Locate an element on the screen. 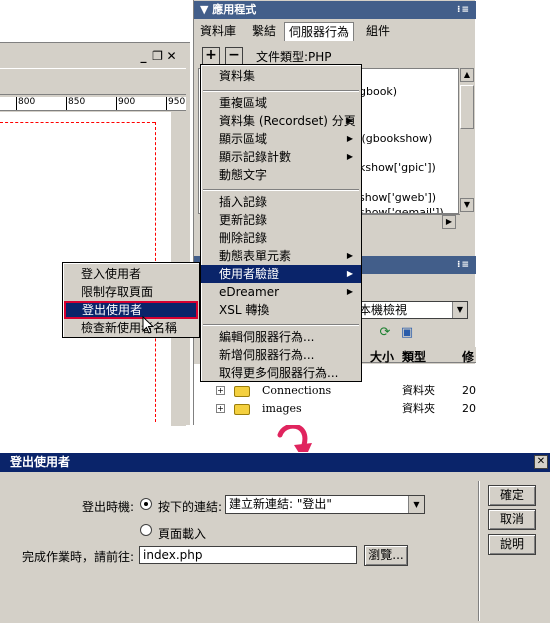  menu-item-delete-record: 刪除記錄 is located at coordinates (281, 238).